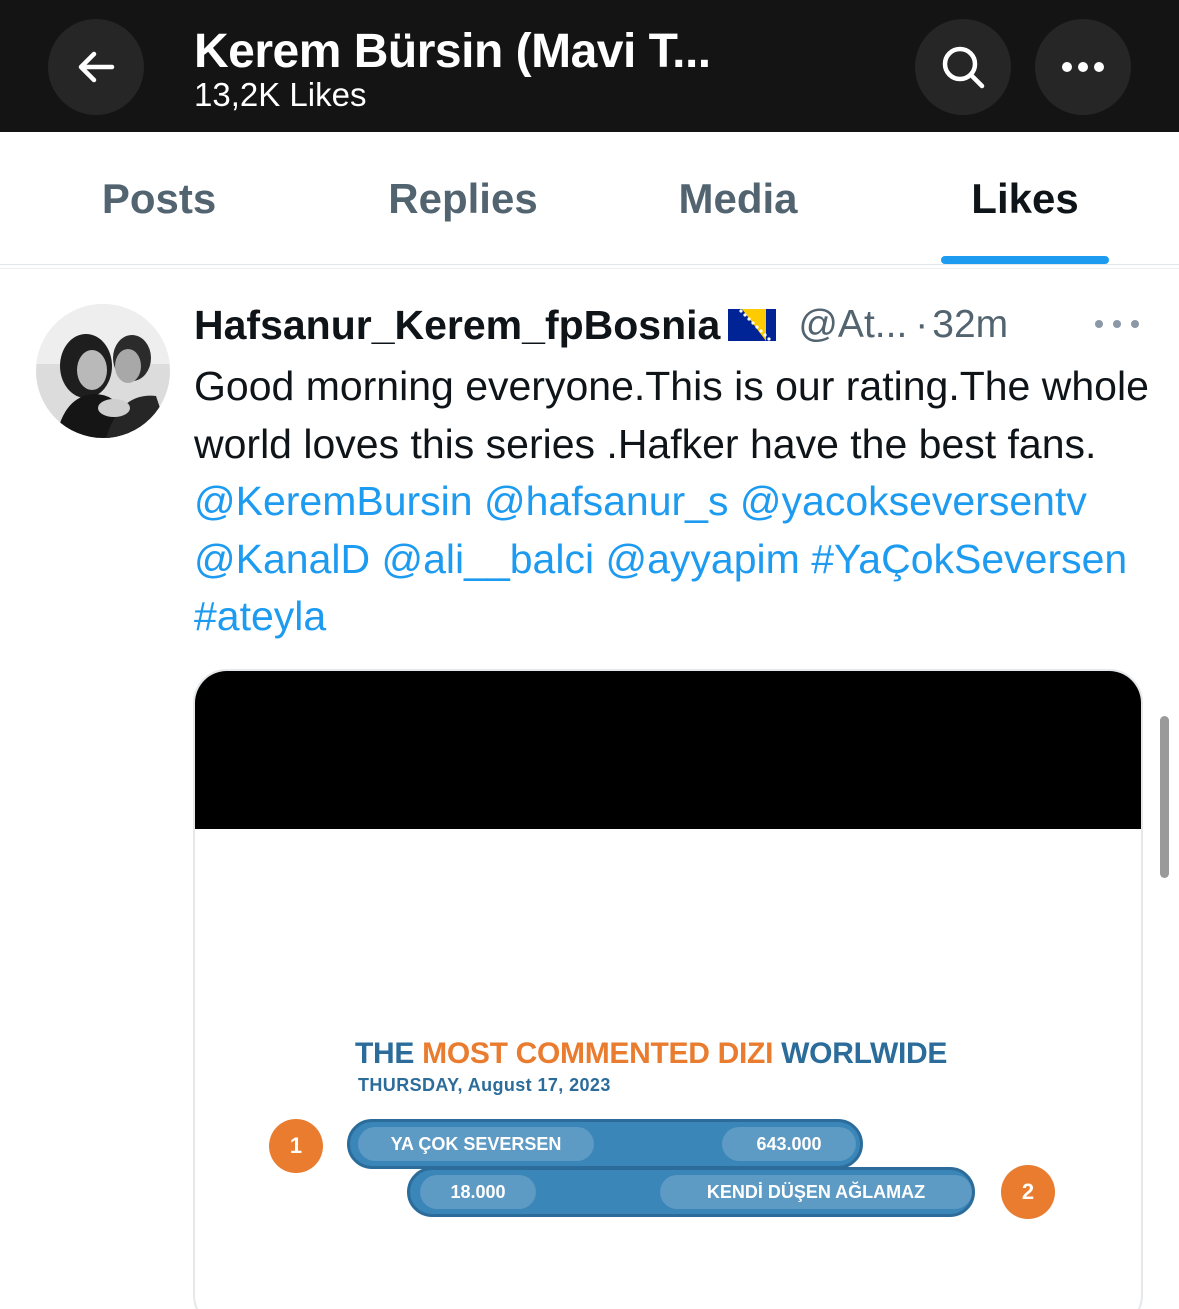  Describe the element at coordinates (478, 1192) in the screenshot. I see `series-value: 18.000` at that location.